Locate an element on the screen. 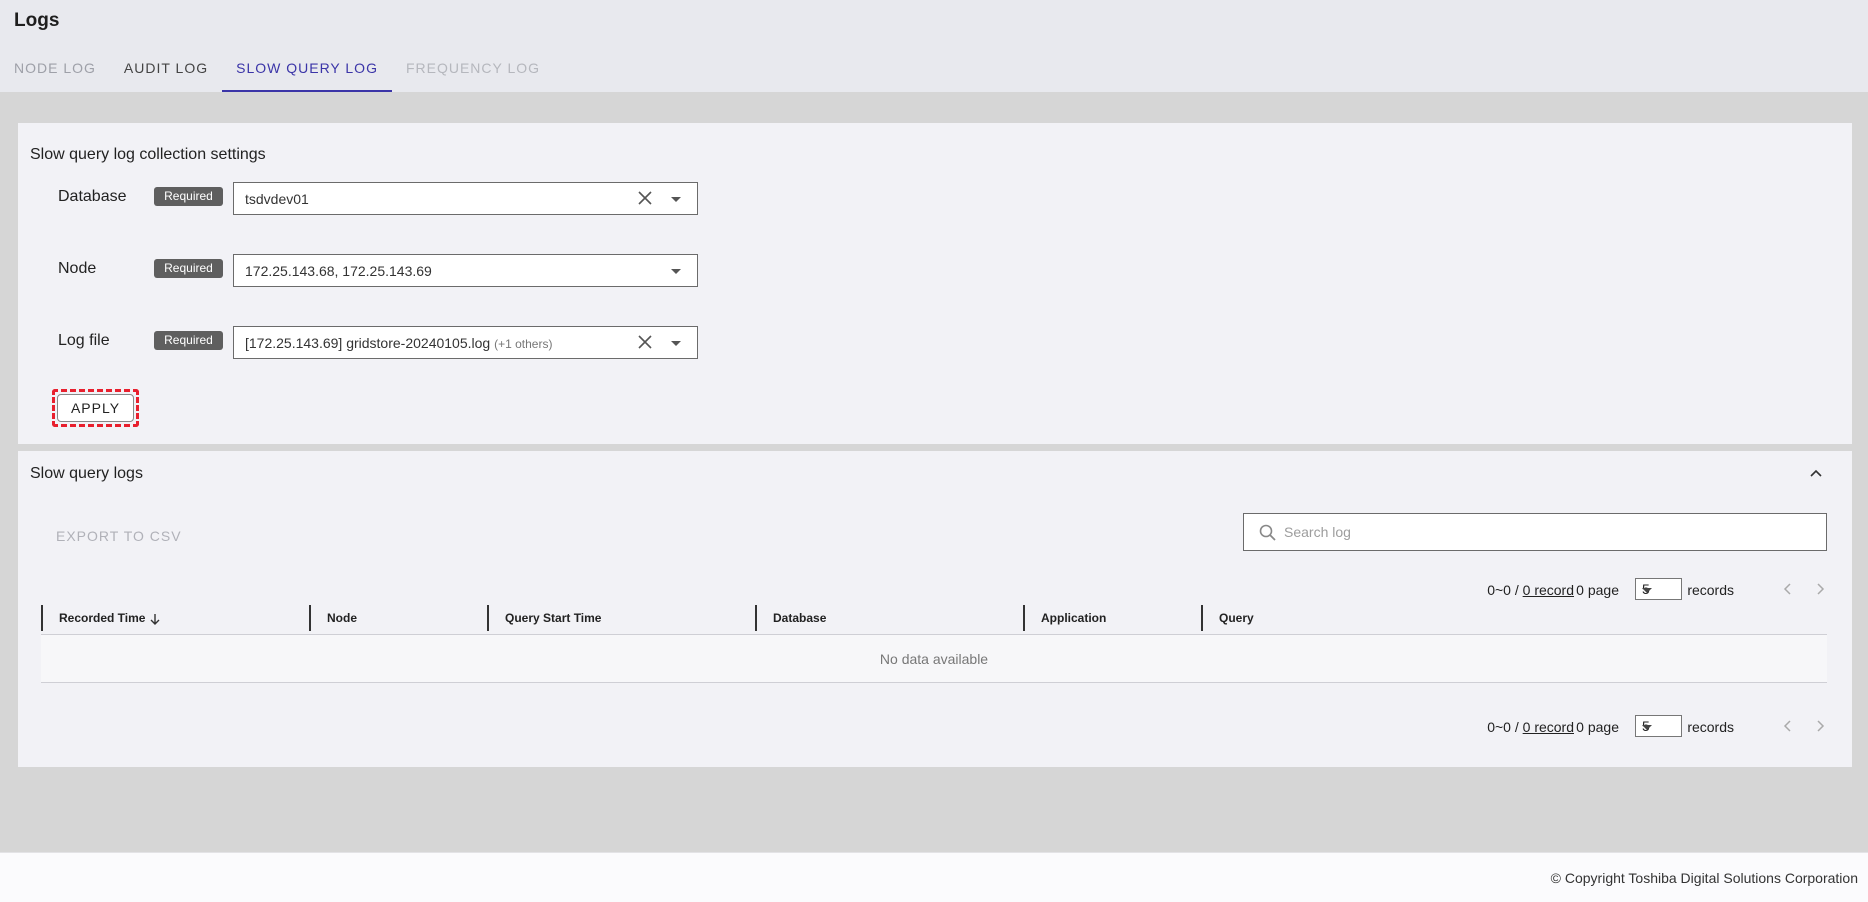 The width and height of the screenshot is (1868, 902). column-application: Application is located at coordinates (1064, 618).